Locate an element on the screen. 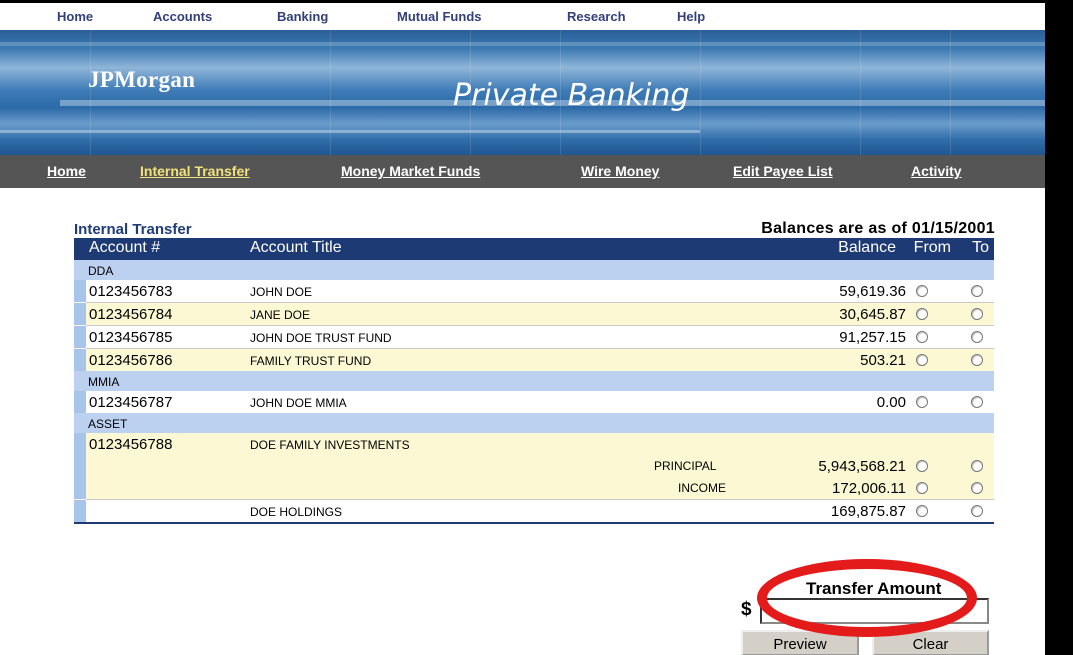 The width and height of the screenshot is (1073, 655). group-header: ASSET is located at coordinates (534, 423).